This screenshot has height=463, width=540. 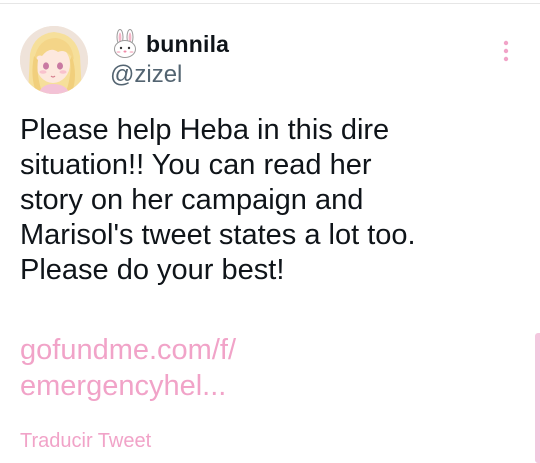 I want to click on translate-tweet-button: Traducir Tweet, so click(x=85, y=441).